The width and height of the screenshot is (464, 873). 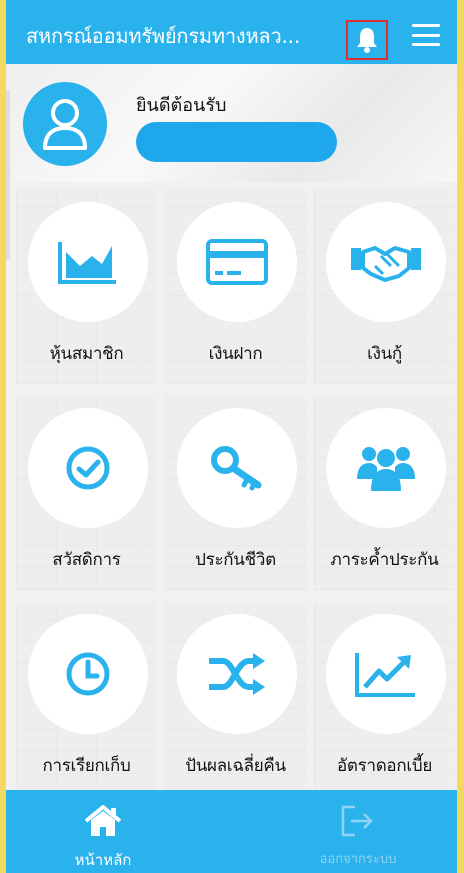 I want to click on credit-card-icon, so click(x=237, y=262).